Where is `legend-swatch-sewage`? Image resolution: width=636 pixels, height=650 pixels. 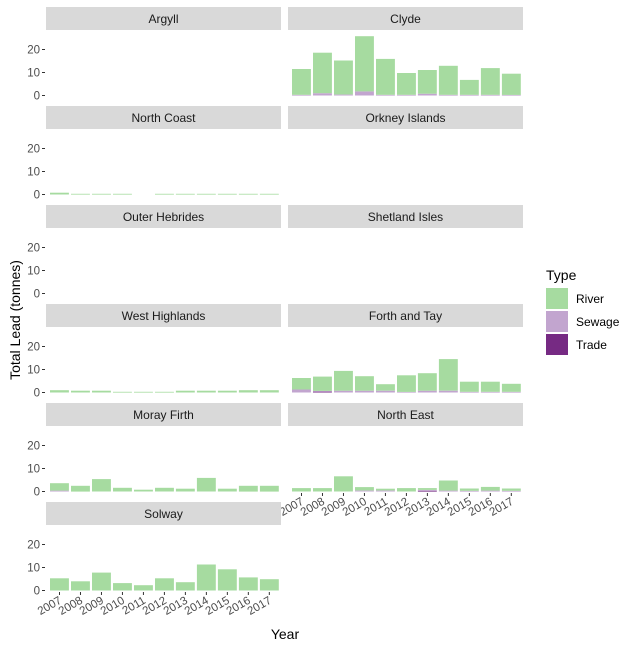 legend-swatch-sewage is located at coordinates (557, 321).